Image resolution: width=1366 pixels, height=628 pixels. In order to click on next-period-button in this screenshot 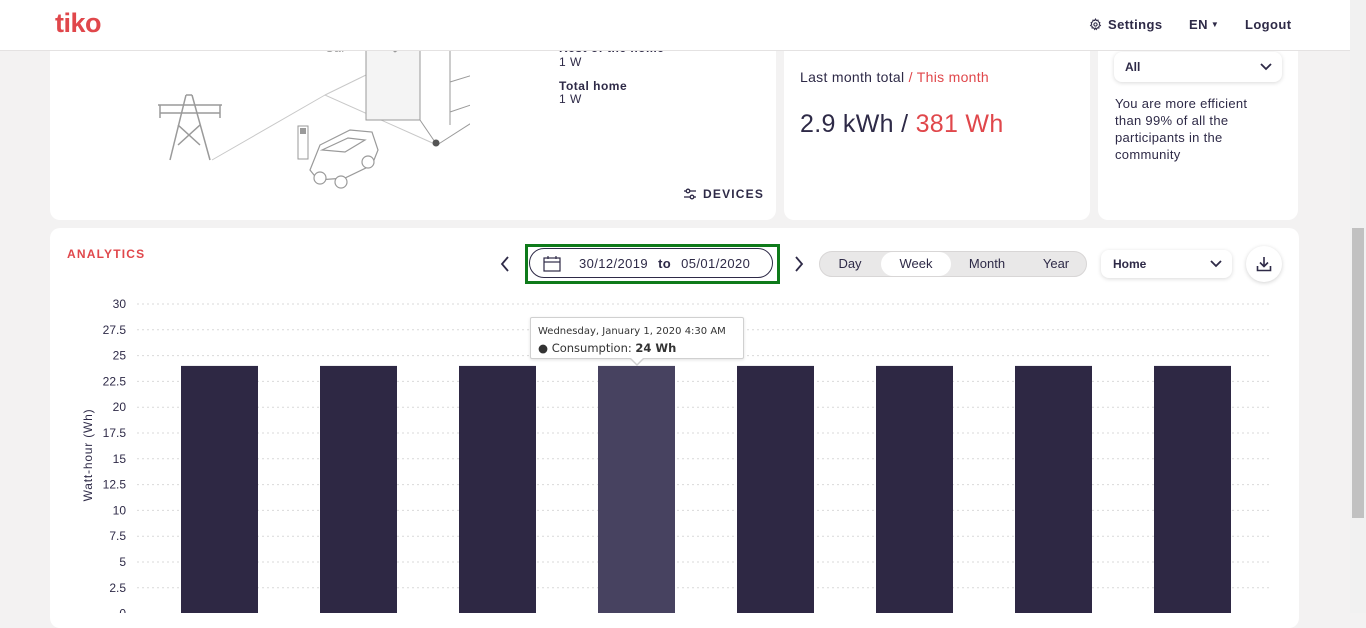, I will do `click(799, 264)`.